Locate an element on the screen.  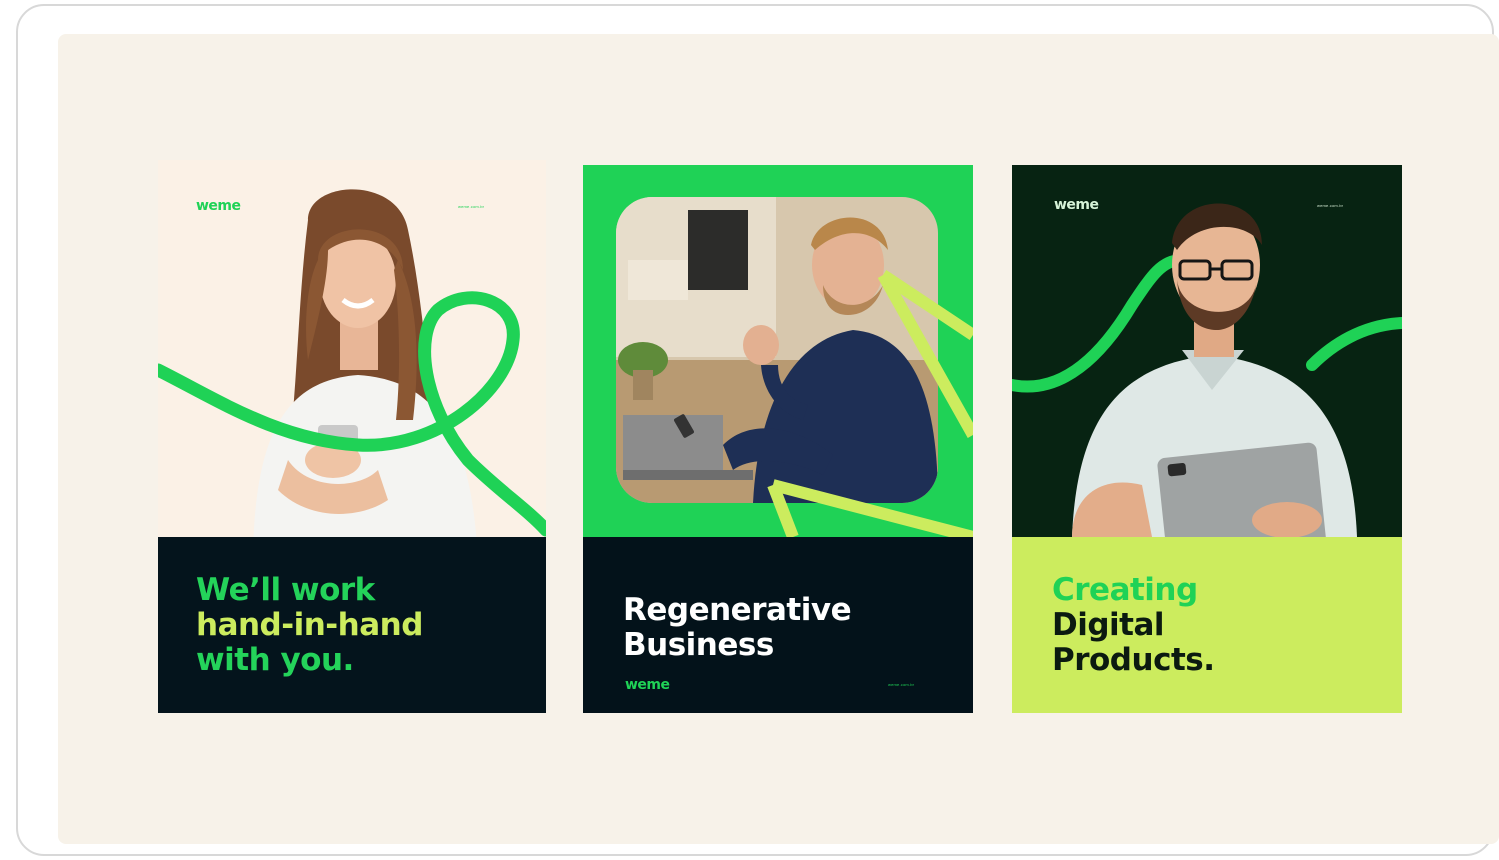
woman-photo-illustration is located at coordinates (352, 363).